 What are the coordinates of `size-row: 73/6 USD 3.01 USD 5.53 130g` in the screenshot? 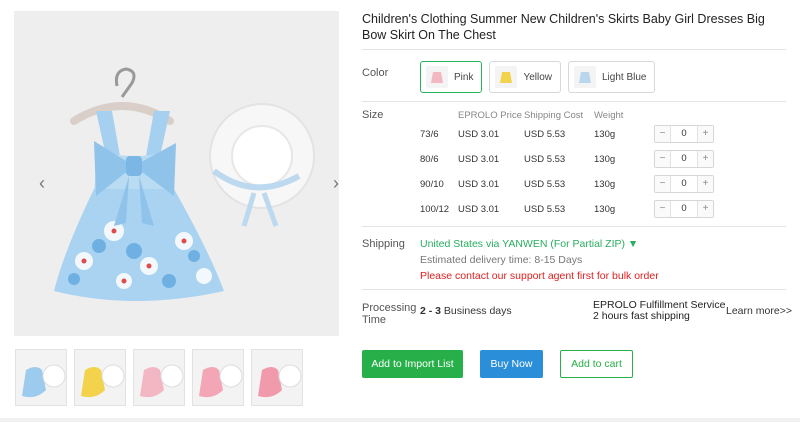 It's located at (537, 134).